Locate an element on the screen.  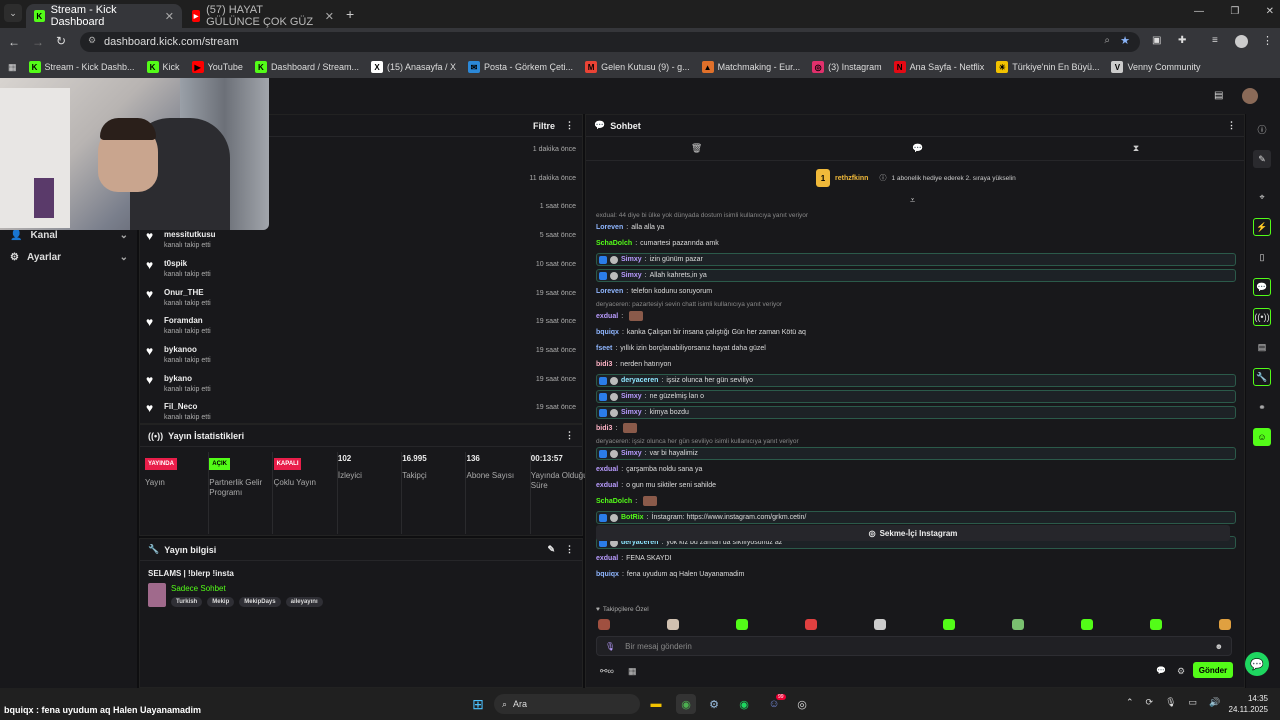
chat-input: 🎙 Bir mesaj gönderin ☻ is located at coordinates (914, 646).